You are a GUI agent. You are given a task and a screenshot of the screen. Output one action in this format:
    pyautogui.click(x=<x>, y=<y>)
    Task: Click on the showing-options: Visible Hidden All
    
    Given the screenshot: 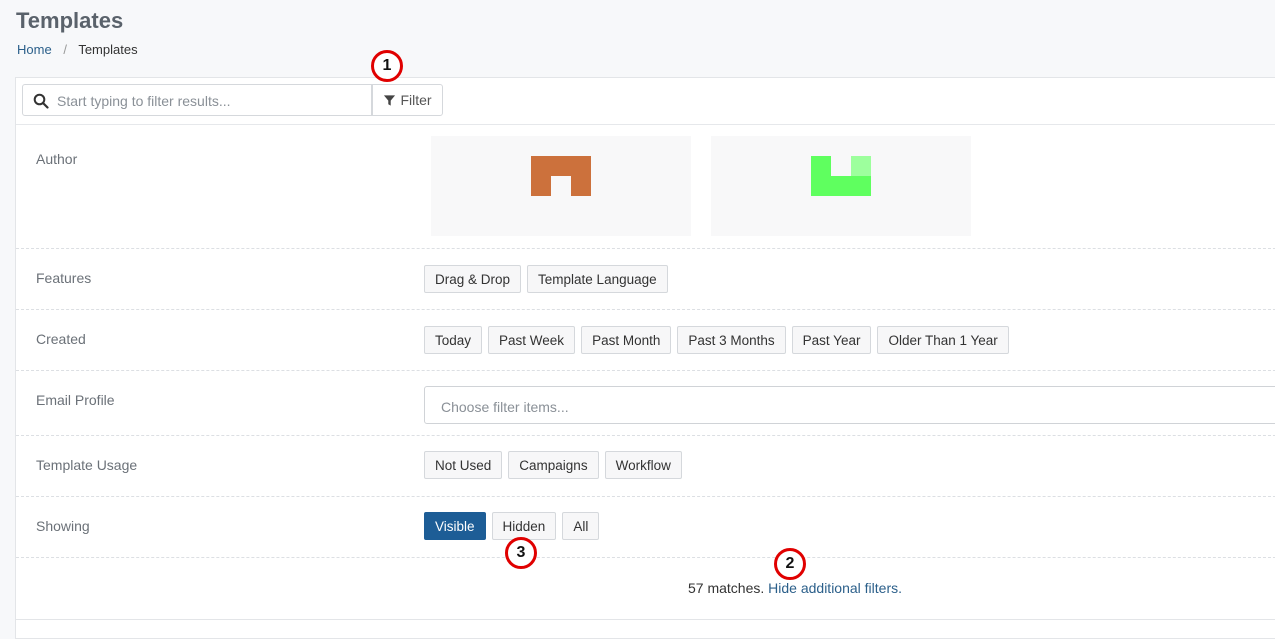 What is the action you would take?
    pyautogui.click(x=512, y=526)
    